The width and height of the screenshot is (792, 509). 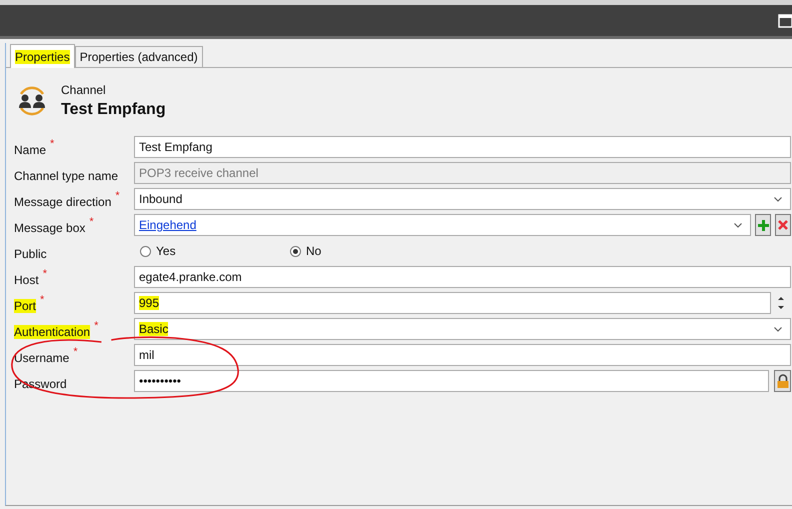 I want to click on field-label: Name, so click(x=30, y=150).